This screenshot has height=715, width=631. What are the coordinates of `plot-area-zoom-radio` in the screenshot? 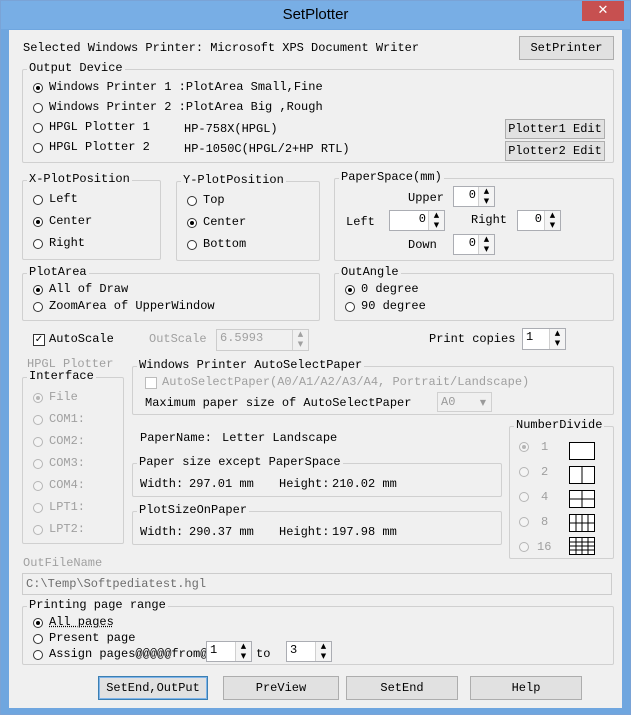 It's located at (38, 307).